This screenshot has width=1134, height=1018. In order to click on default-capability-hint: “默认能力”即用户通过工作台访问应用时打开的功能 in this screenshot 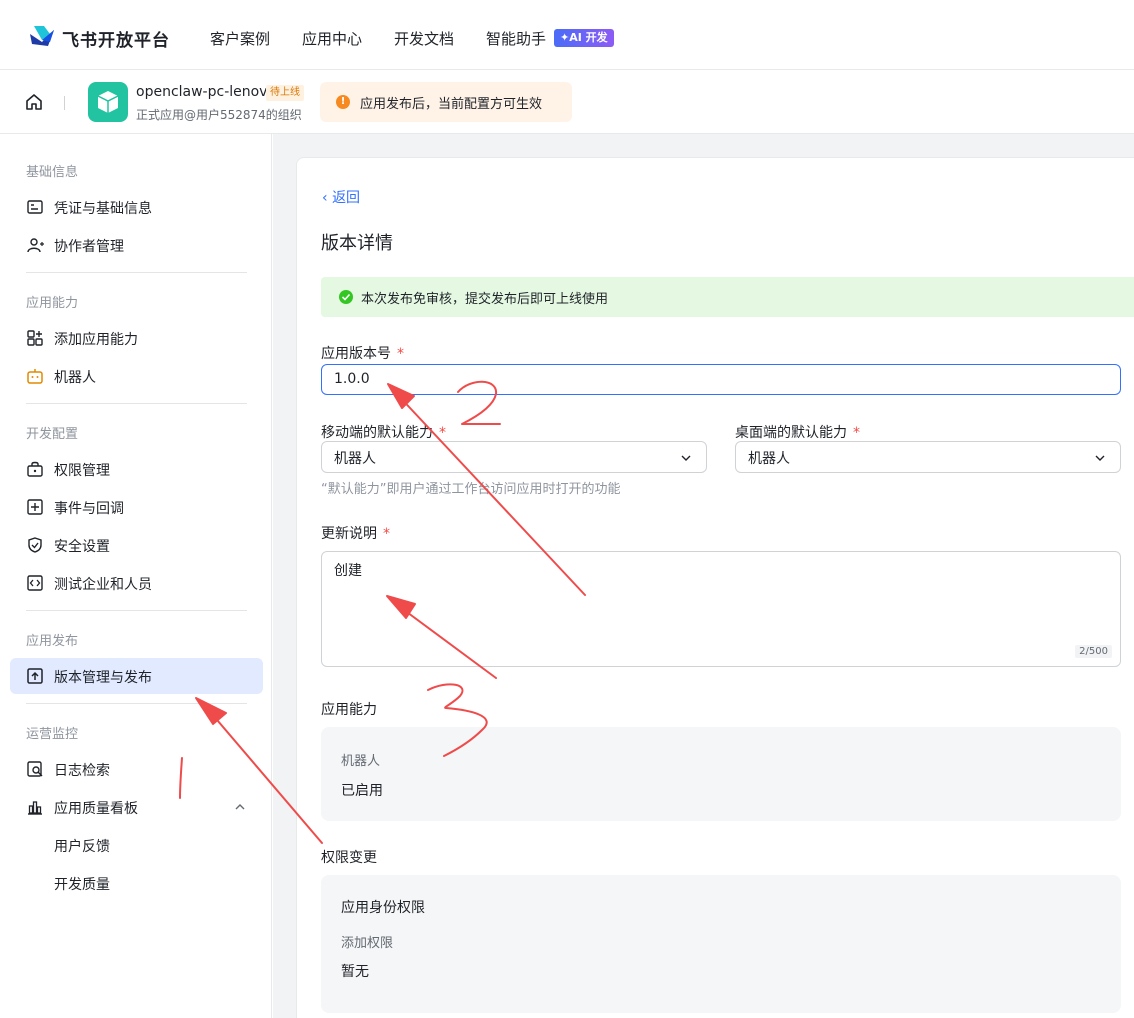, I will do `click(471, 489)`.